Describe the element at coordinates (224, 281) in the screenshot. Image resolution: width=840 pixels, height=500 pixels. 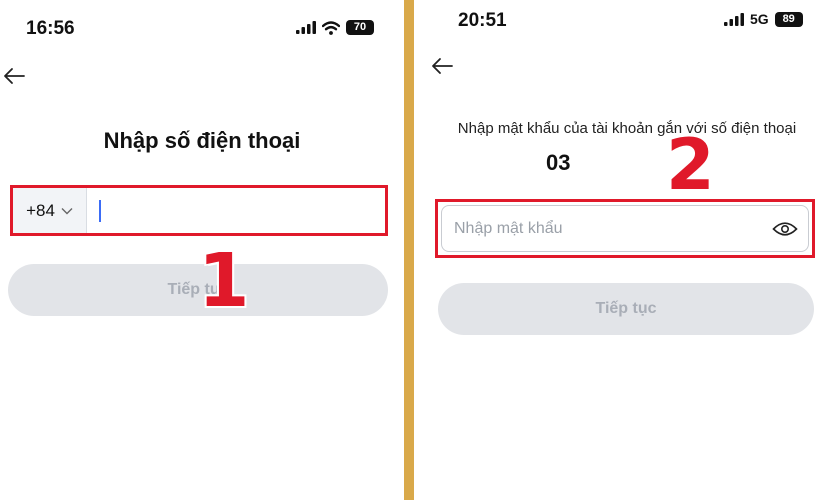
I see `step-marker-1: 1` at that location.